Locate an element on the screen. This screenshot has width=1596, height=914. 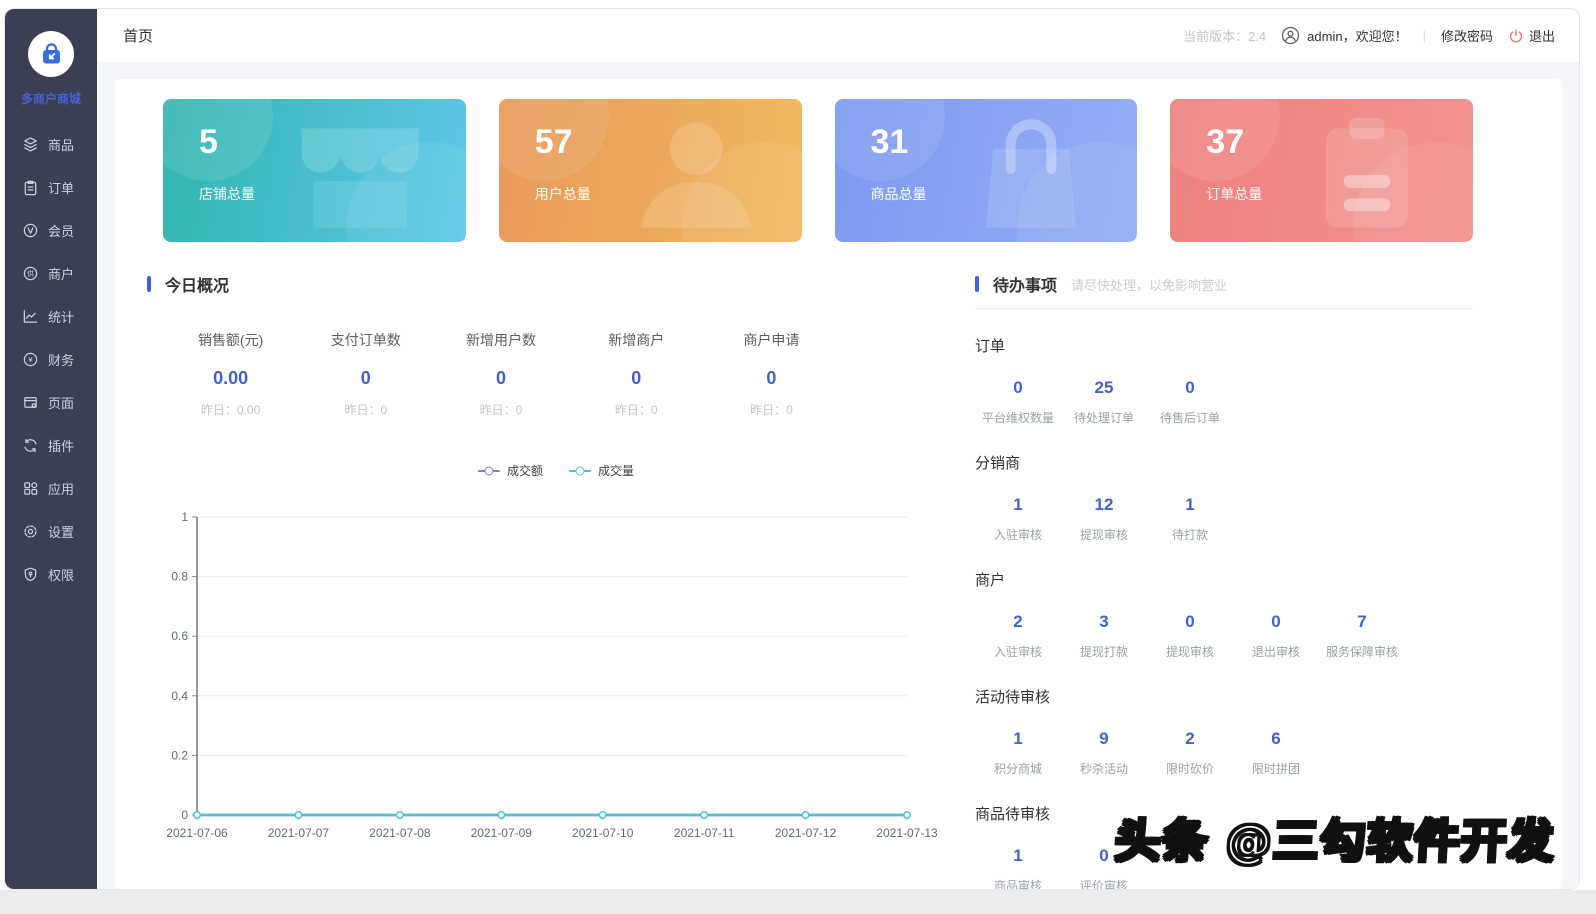
sidebar-item-orders: 订单 is located at coordinates (51, 187).